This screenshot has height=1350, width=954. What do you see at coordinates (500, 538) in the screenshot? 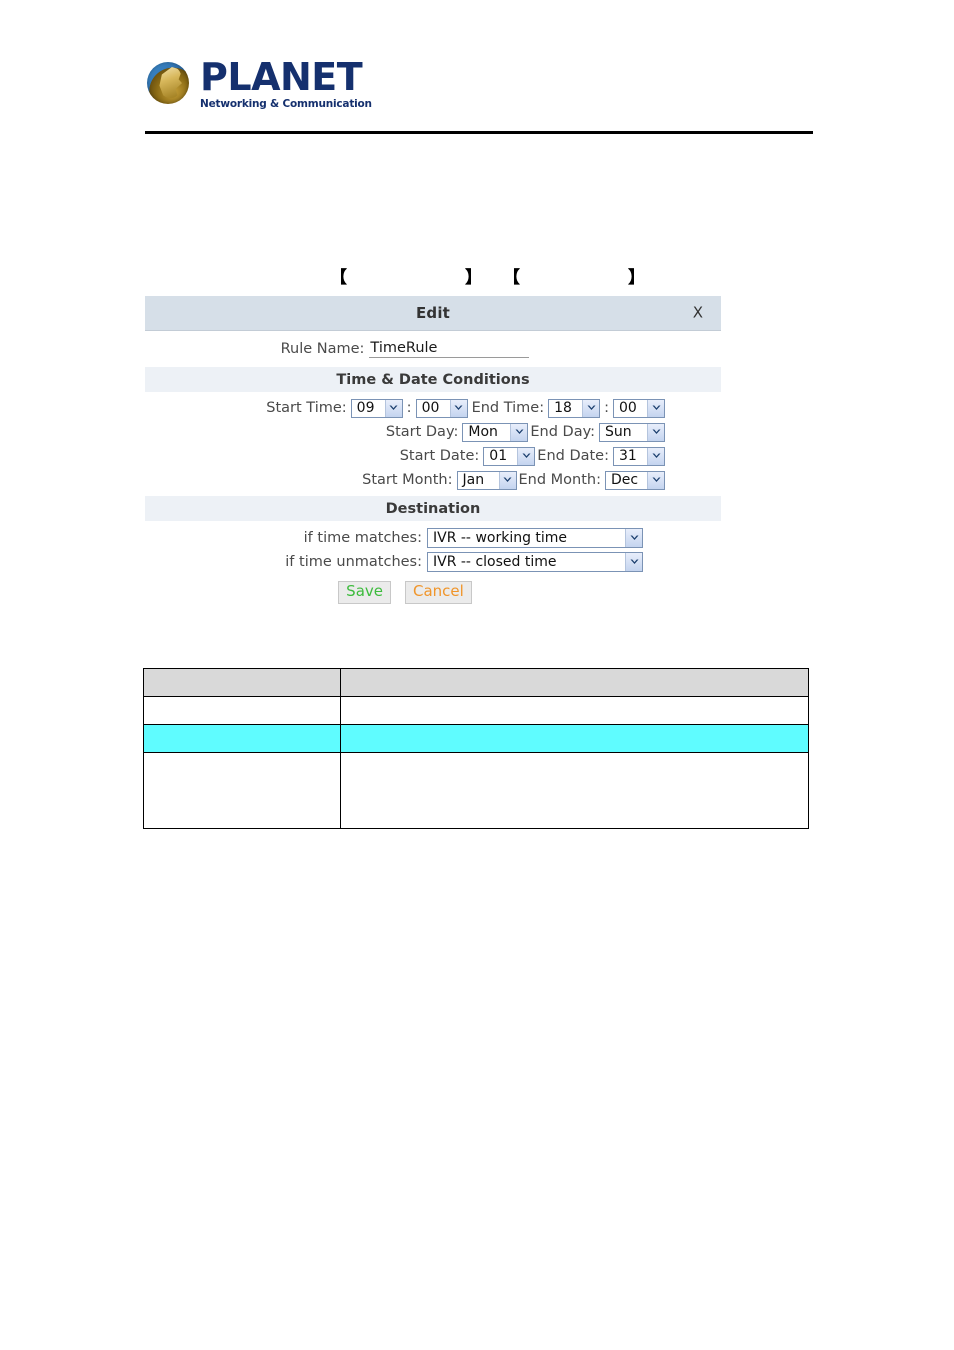
I see `time-matches-value: IVR -- working time` at bounding box center [500, 538].